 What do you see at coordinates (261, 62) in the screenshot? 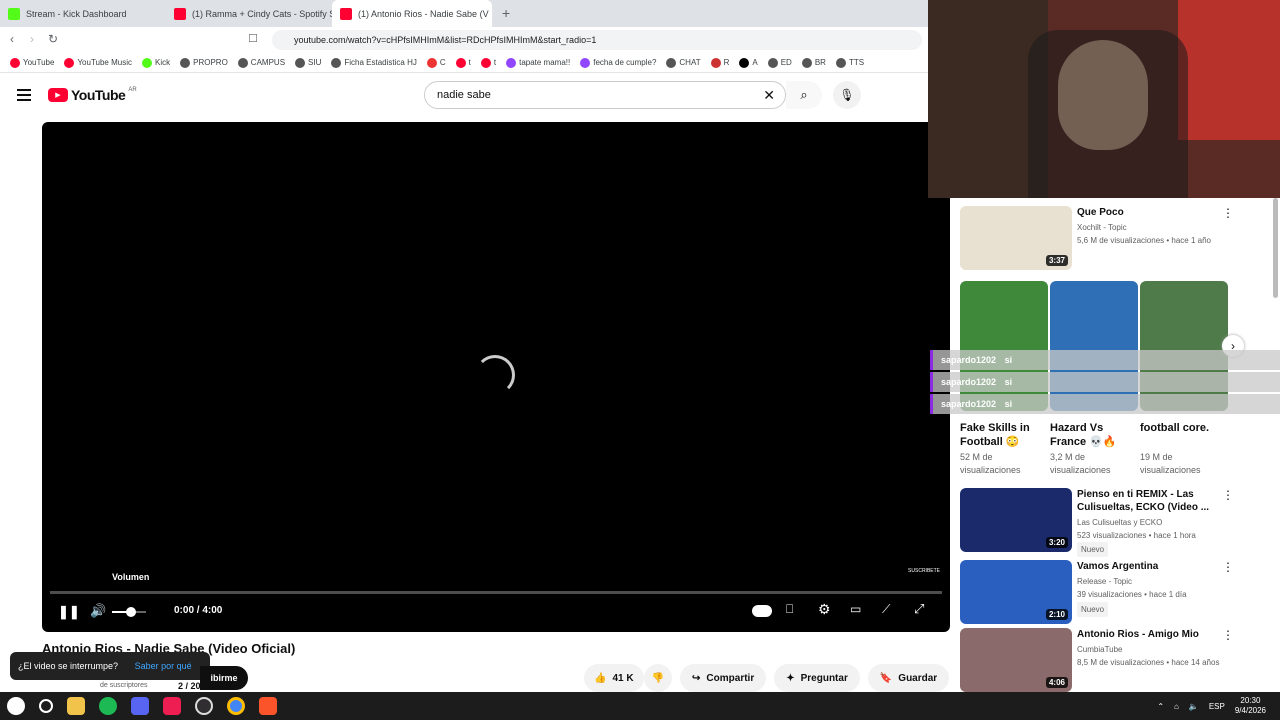
I see `bookmark-item: CAMPUS` at bounding box center [261, 62].